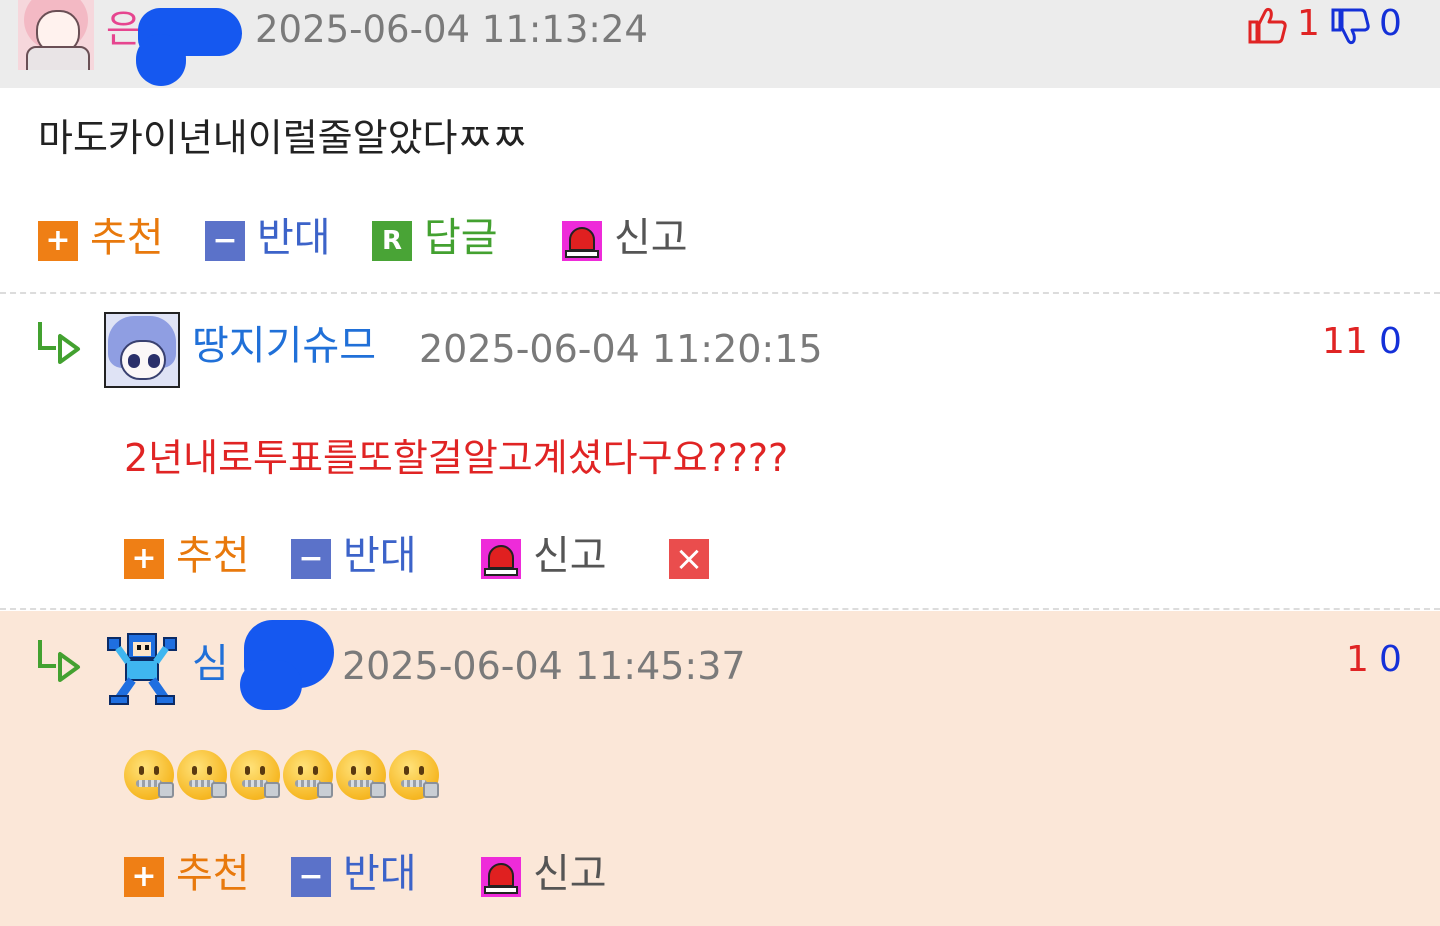  I want to click on comment-2-upvote-count: 11, so click(1345, 341).